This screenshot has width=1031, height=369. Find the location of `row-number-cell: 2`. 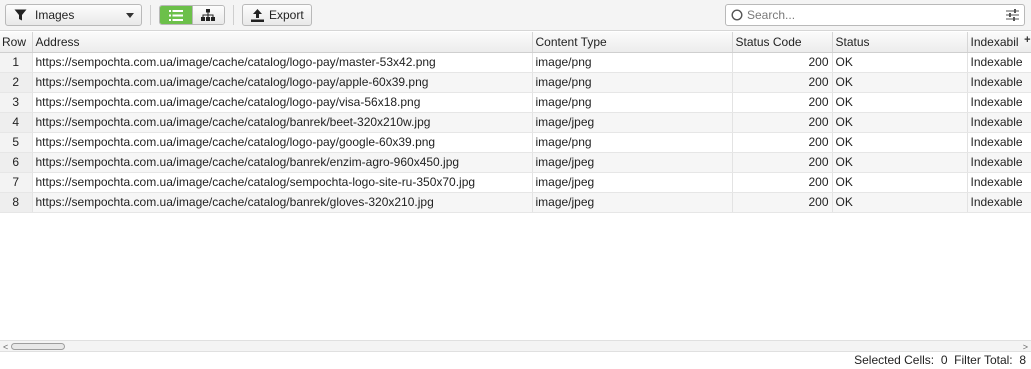

row-number-cell: 2 is located at coordinates (16, 82).